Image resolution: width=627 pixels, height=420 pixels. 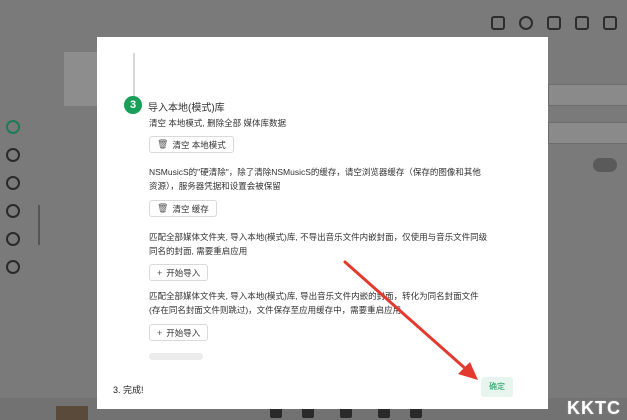 What do you see at coordinates (198, 251) in the screenshot?
I see `import-description-line2: 同名的封面, 需要重启应用` at bounding box center [198, 251].